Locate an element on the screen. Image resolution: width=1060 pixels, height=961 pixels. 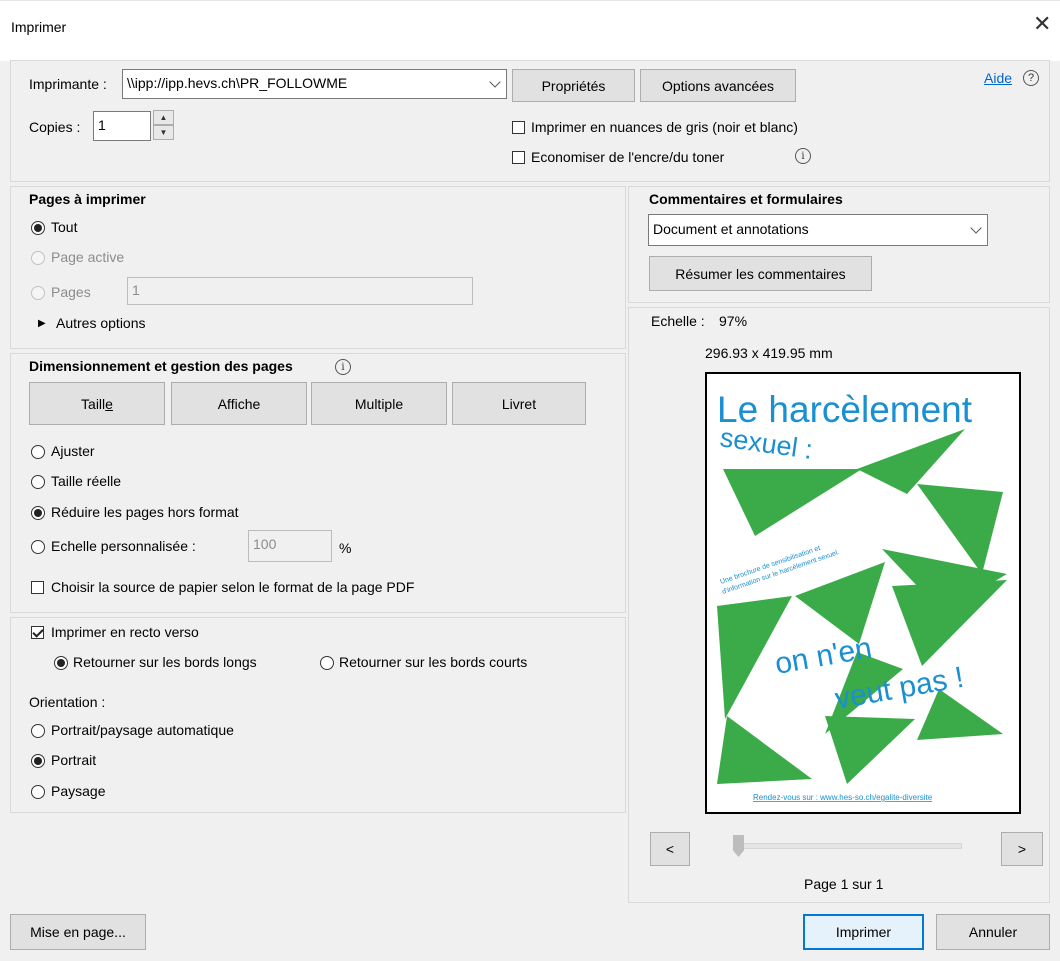
title-bar: Imprimer ✕ is located at coordinates (530, 30).